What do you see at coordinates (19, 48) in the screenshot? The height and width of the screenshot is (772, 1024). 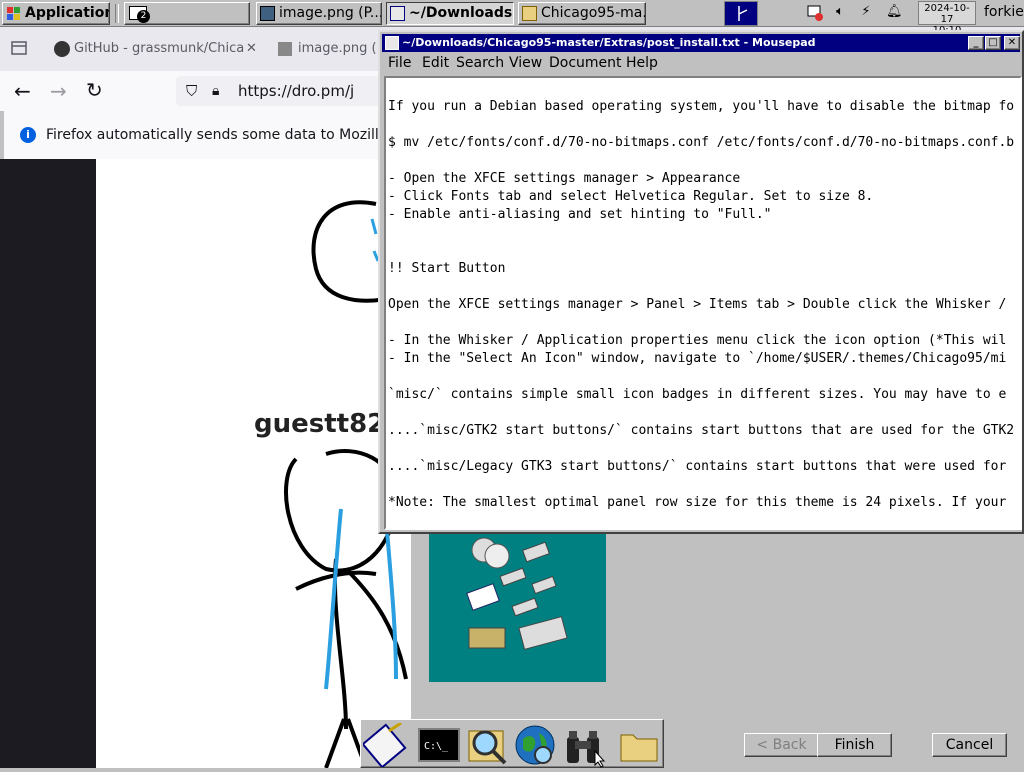 I see `firefox-view-icon` at bounding box center [19, 48].